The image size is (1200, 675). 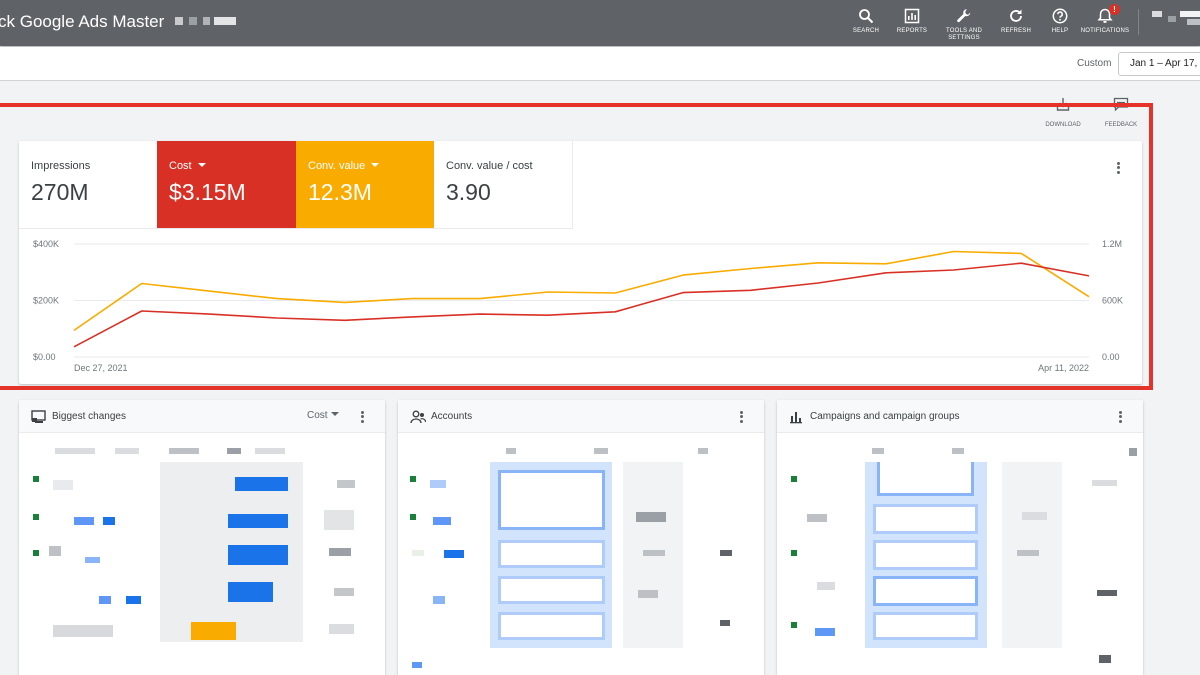 What do you see at coordinates (82, 21) in the screenshot?
I see `account-title: ck Google Ads Master` at bounding box center [82, 21].